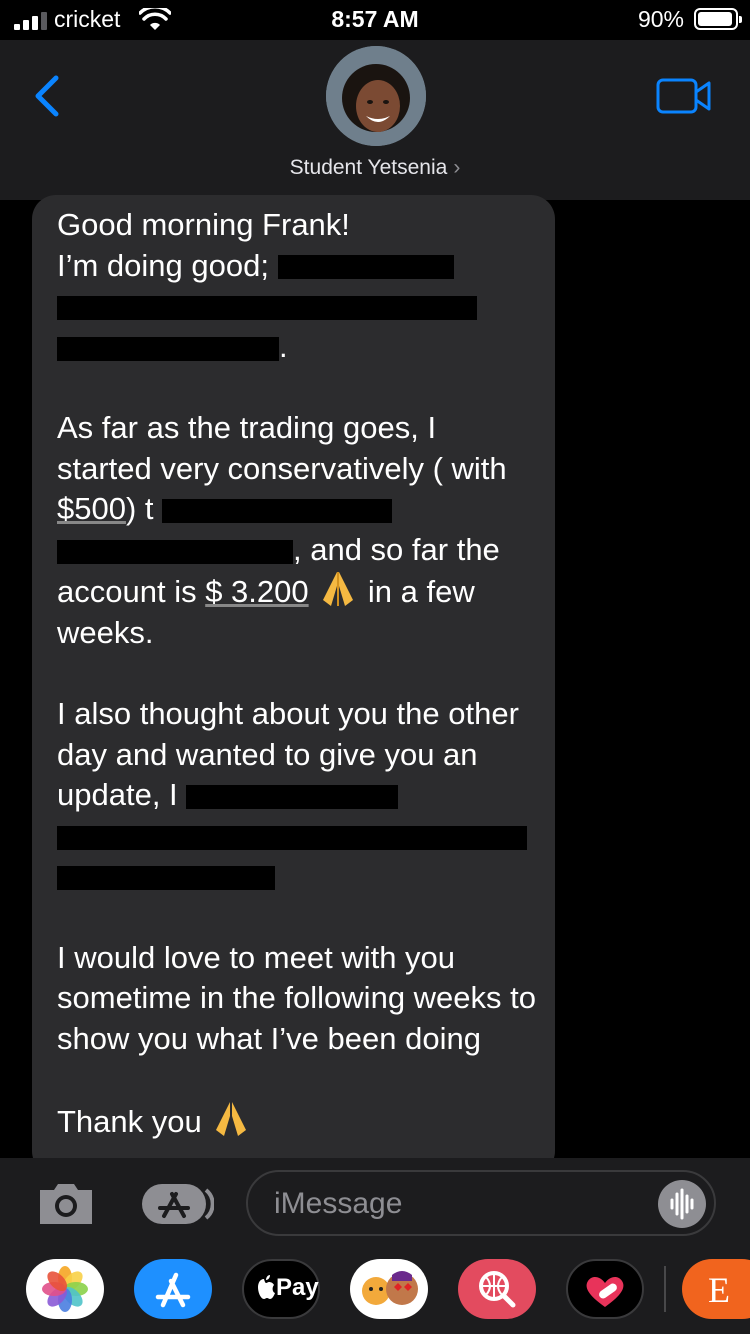 The width and height of the screenshot is (750, 1334). What do you see at coordinates (91, 508) in the screenshot?
I see `amount-link: $500` at bounding box center [91, 508].